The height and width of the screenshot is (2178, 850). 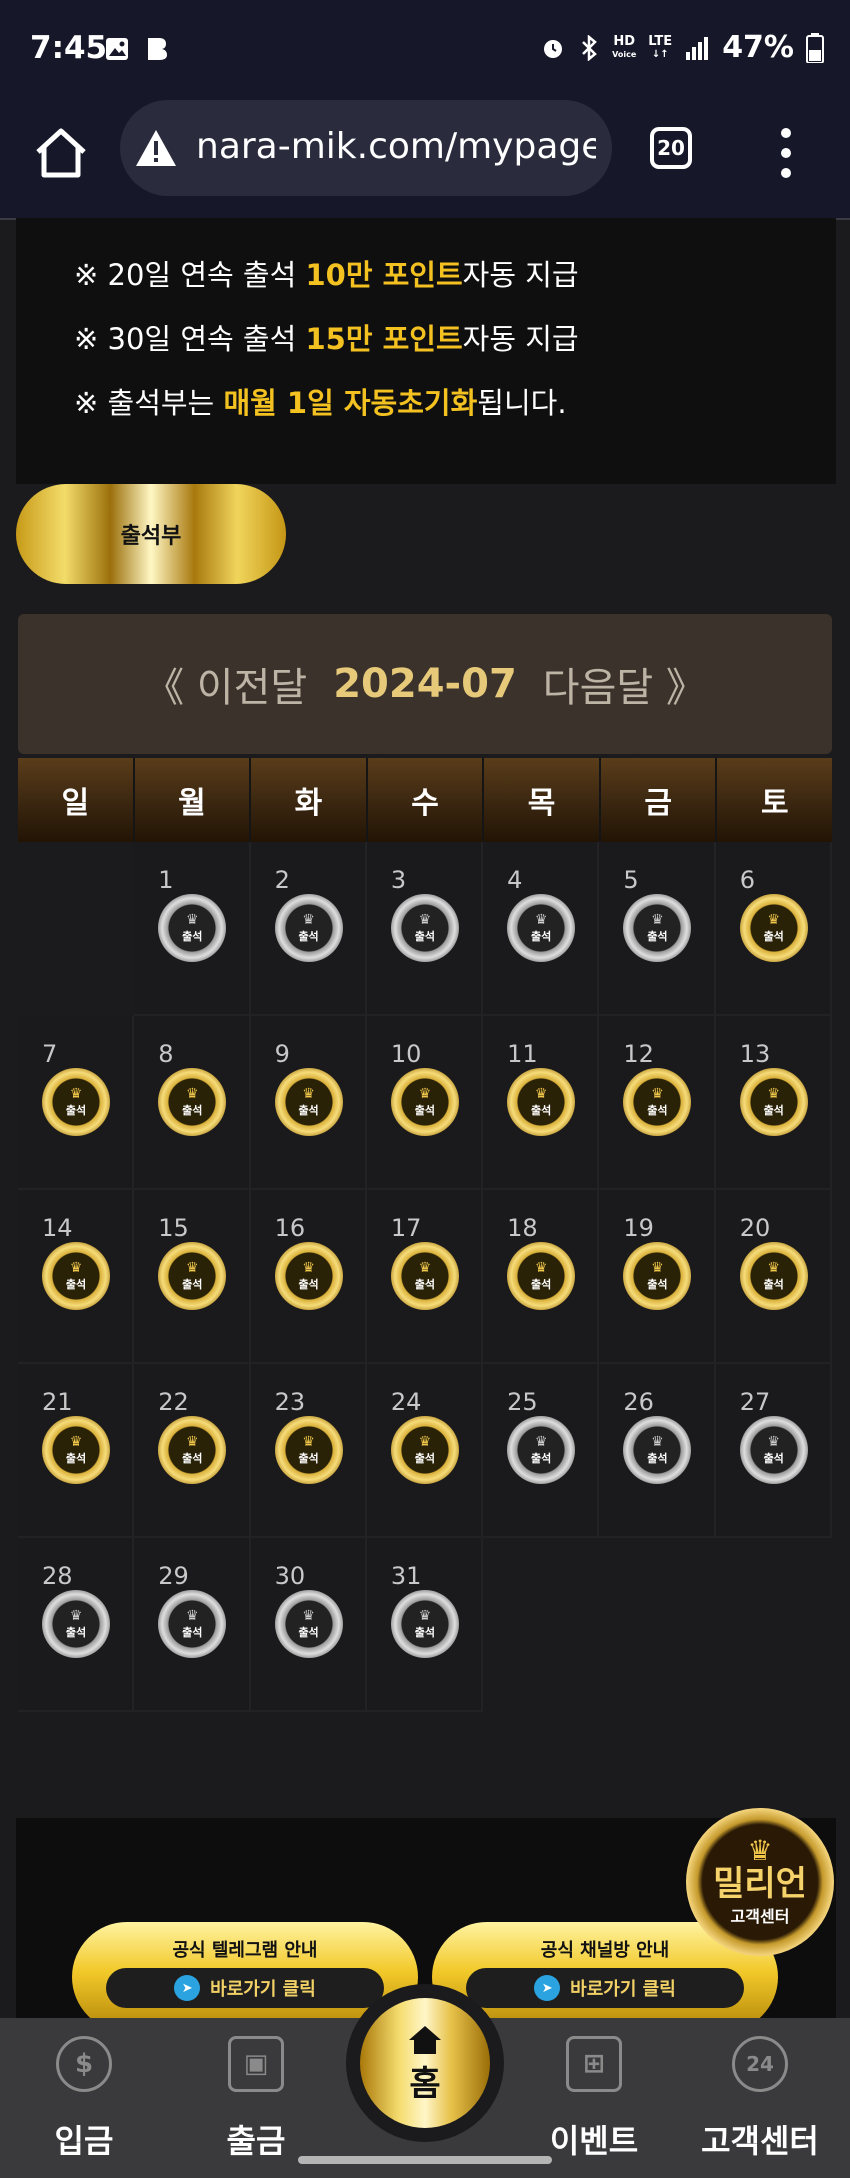 What do you see at coordinates (57, 1228) in the screenshot?
I see `day-number: 14` at bounding box center [57, 1228].